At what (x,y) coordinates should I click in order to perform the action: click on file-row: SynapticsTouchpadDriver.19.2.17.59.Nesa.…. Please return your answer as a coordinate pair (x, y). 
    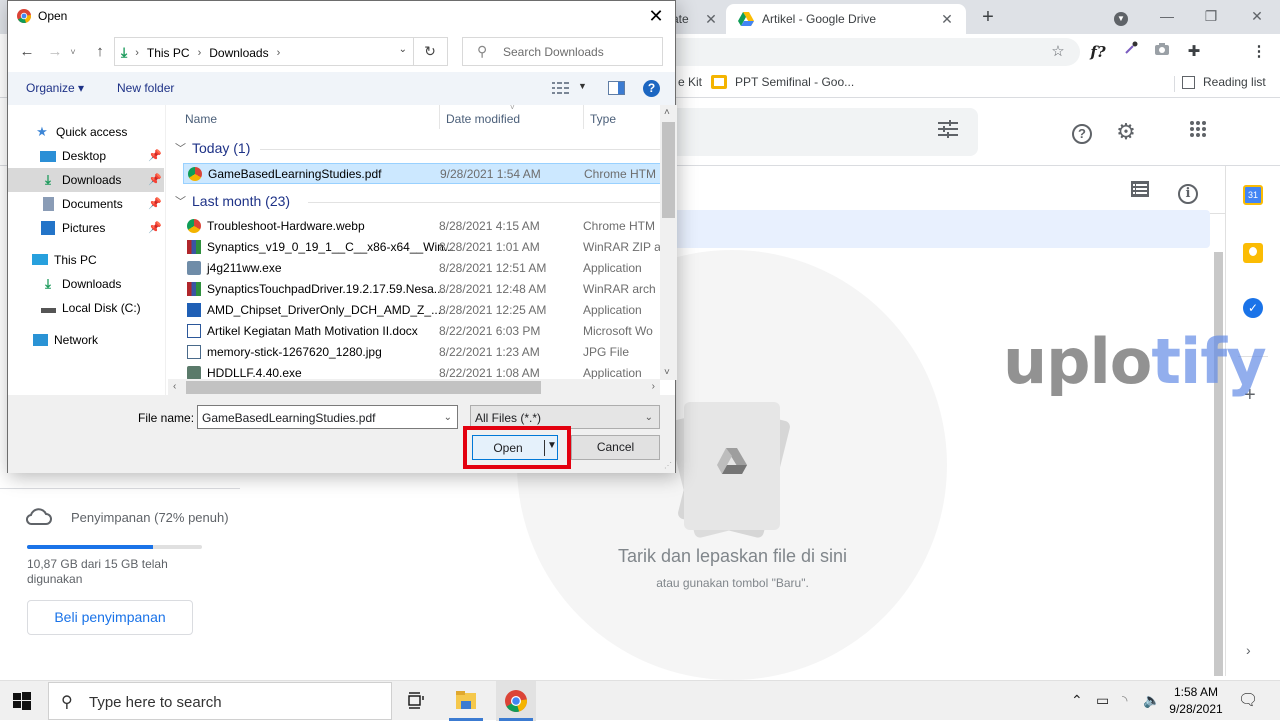
    Looking at the image, I should click on (421, 289).